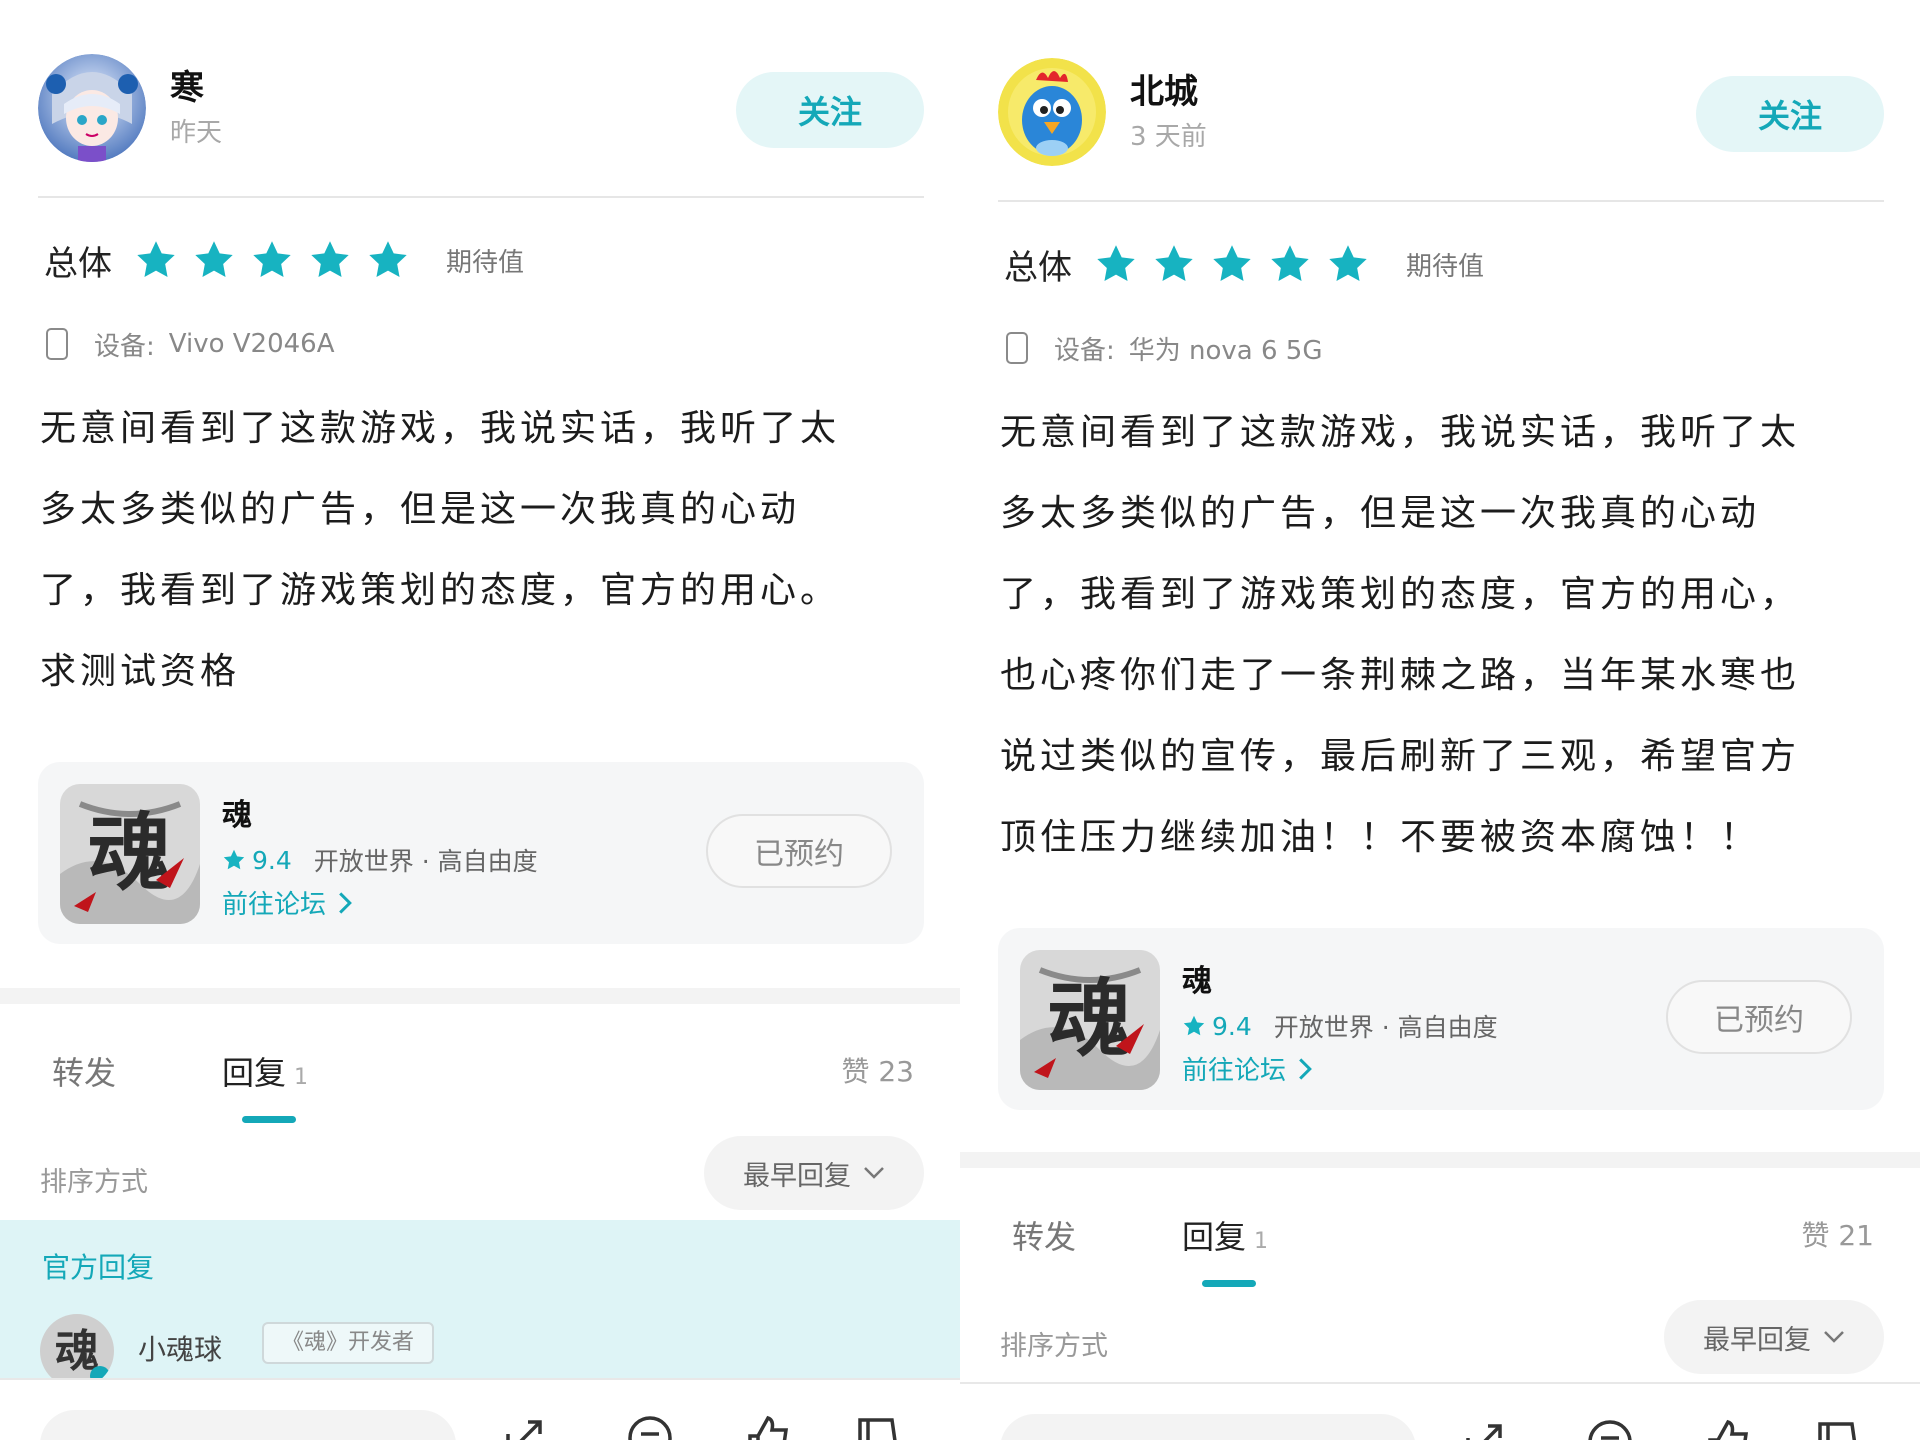 The height and width of the screenshot is (1440, 1920). Describe the element at coordinates (1084, 350) in the screenshot. I see `device-prefix: 设备:` at that location.